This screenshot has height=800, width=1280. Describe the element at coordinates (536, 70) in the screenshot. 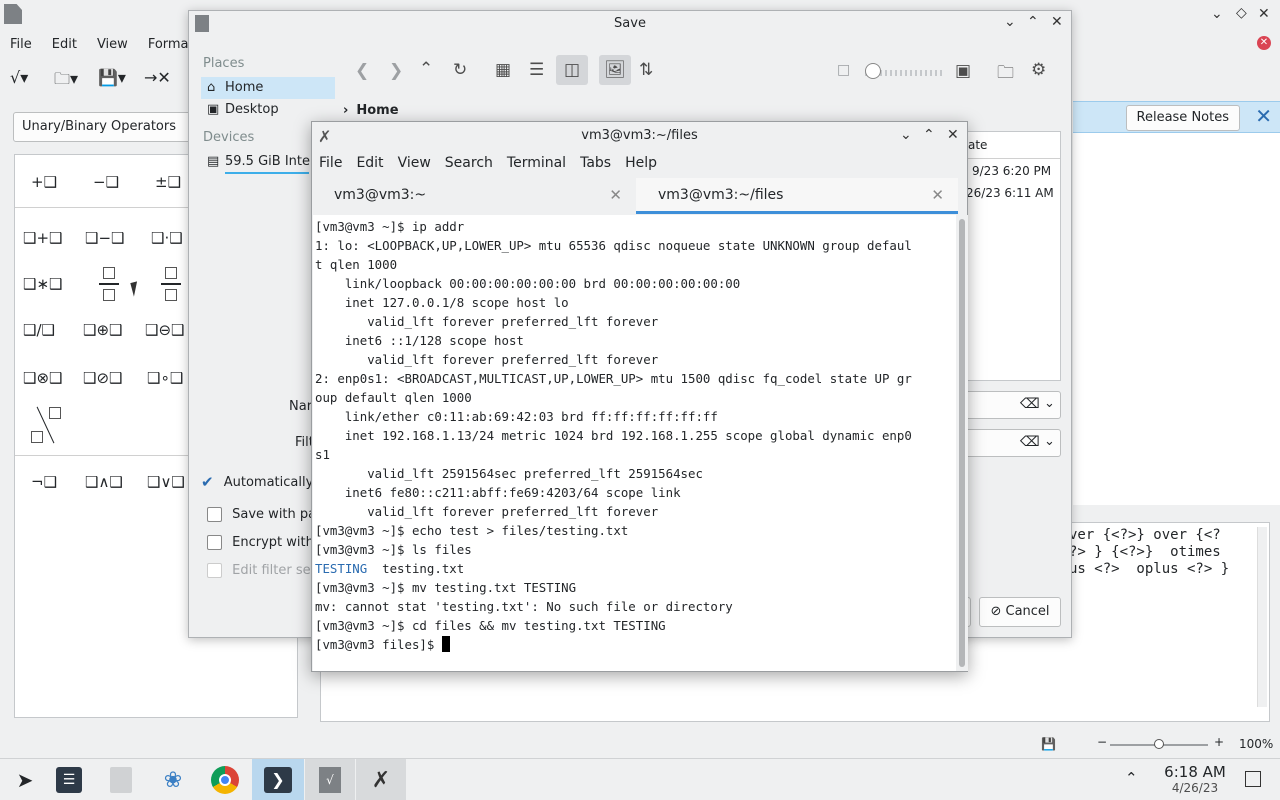

I see `compact-view-icon: ☰` at that location.